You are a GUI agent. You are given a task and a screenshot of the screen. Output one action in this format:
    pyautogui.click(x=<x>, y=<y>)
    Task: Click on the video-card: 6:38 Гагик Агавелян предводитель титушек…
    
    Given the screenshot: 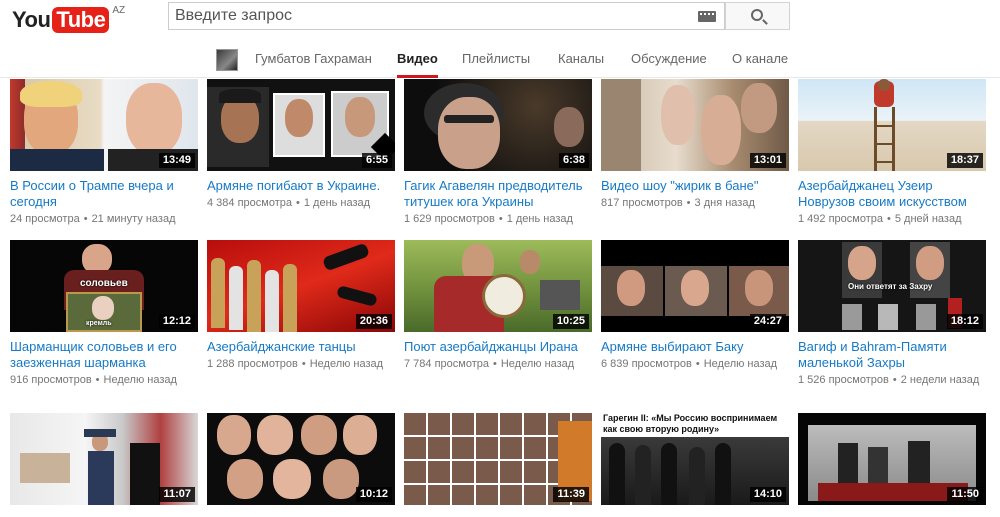 What is the action you would take?
    pyautogui.click(x=498, y=152)
    